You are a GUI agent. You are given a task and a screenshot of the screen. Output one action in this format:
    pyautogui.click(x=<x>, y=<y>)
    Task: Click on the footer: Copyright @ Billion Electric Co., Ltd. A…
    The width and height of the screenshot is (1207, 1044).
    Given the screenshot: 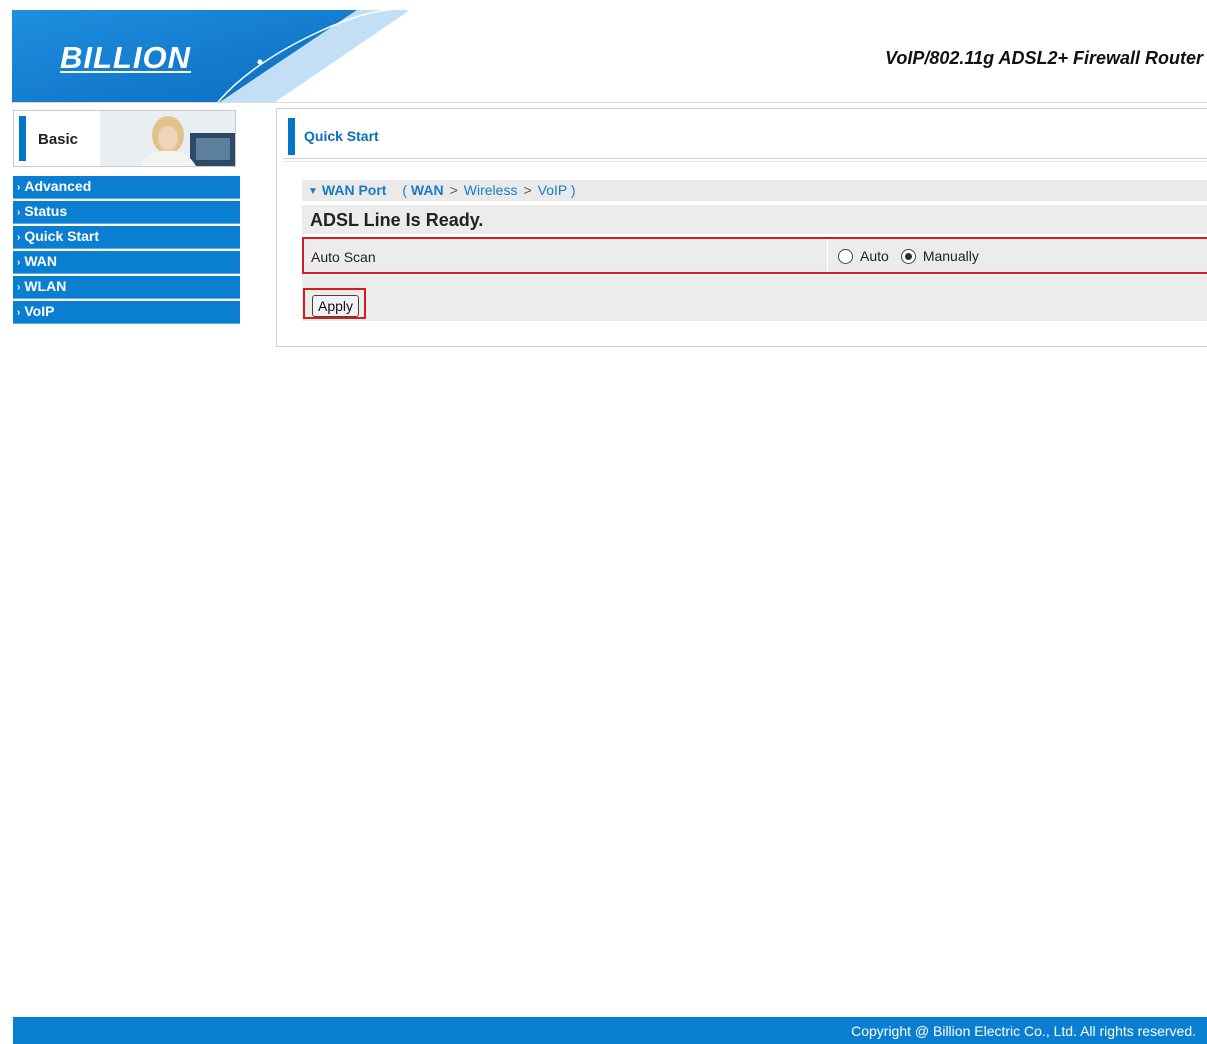 What is the action you would take?
    pyautogui.click(x=610, y=1030)
    